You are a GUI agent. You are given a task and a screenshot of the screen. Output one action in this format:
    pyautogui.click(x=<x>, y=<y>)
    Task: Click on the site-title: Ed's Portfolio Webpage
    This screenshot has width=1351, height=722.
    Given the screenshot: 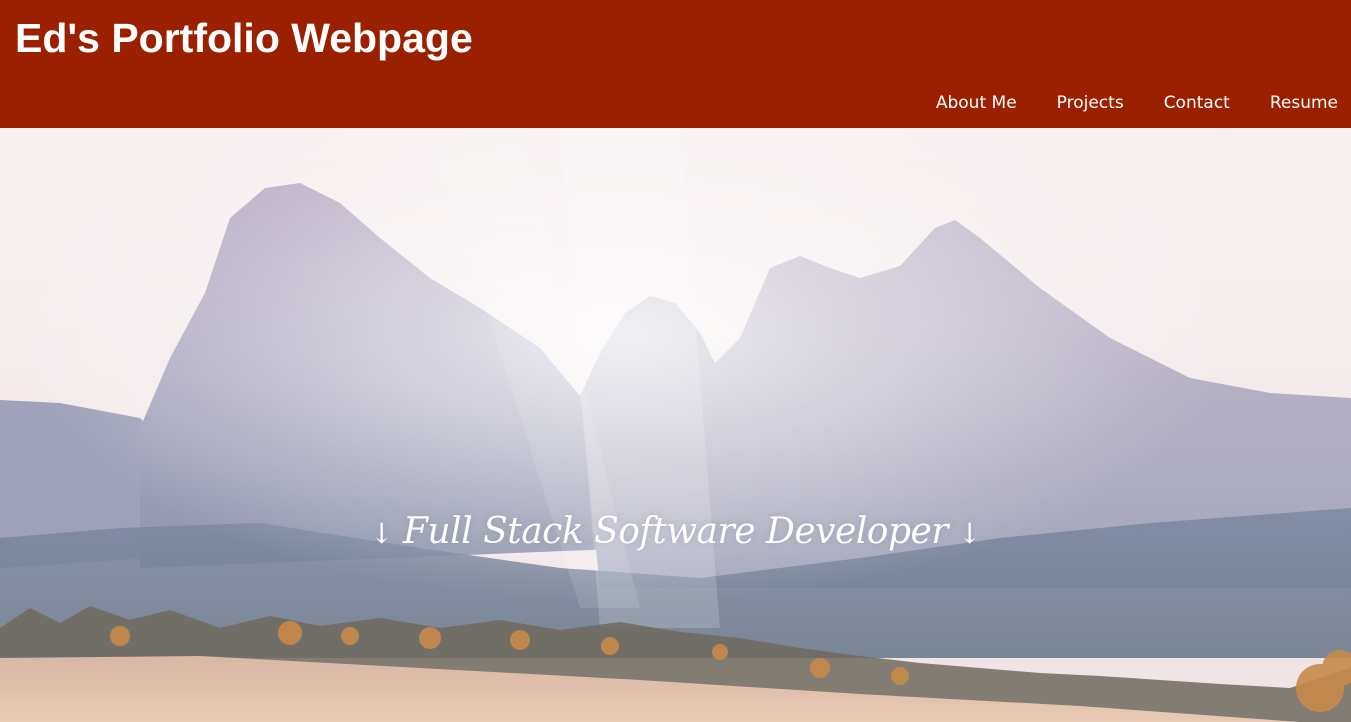 What is the action you would take?
    pyautogui.click(x=244, y=38)
    